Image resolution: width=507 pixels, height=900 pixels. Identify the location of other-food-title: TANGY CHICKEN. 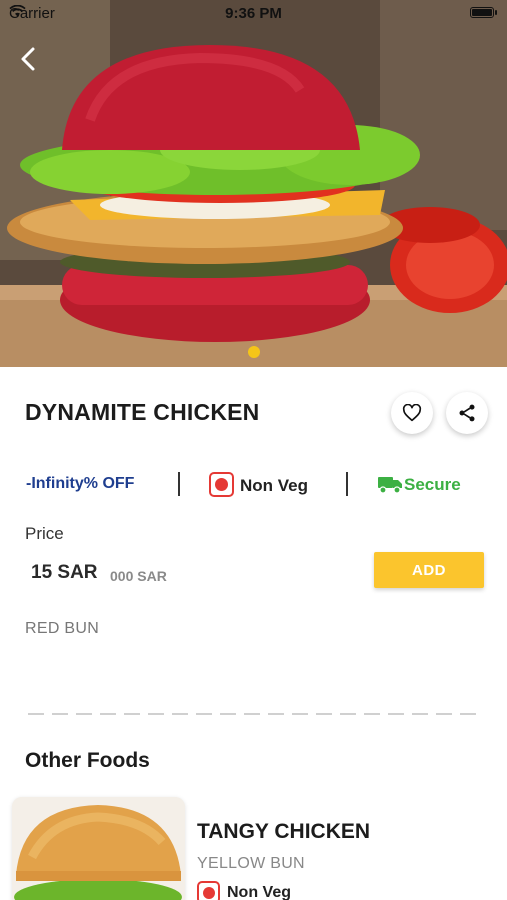
(283, 832).